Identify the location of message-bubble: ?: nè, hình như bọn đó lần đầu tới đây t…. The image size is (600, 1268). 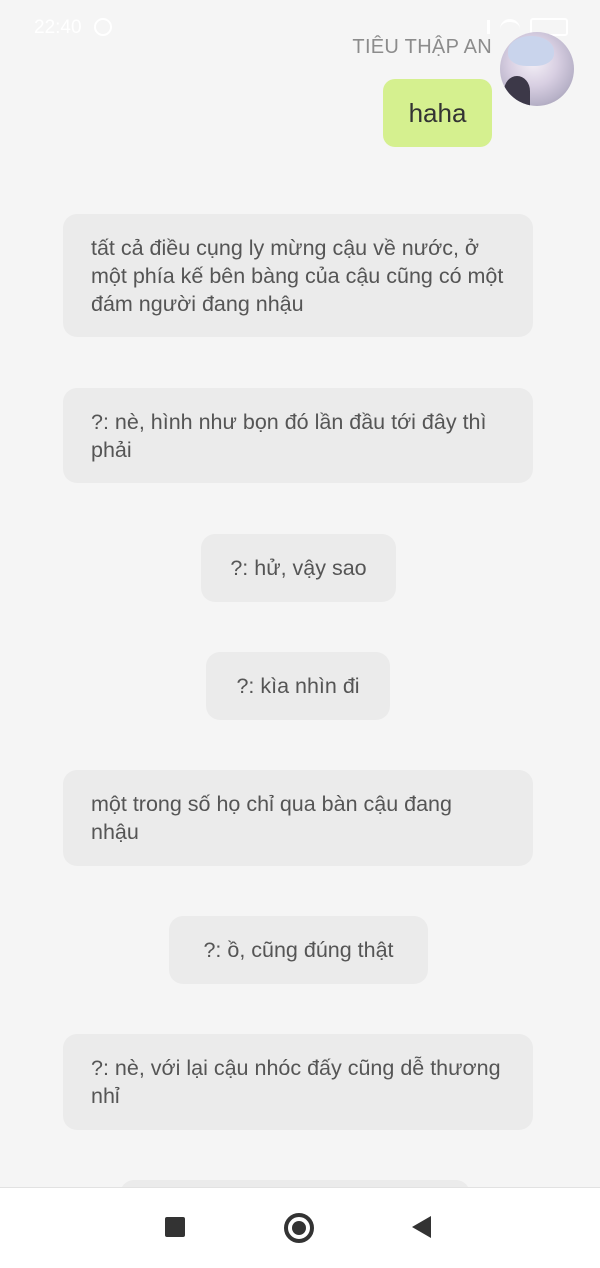
(298, 435).